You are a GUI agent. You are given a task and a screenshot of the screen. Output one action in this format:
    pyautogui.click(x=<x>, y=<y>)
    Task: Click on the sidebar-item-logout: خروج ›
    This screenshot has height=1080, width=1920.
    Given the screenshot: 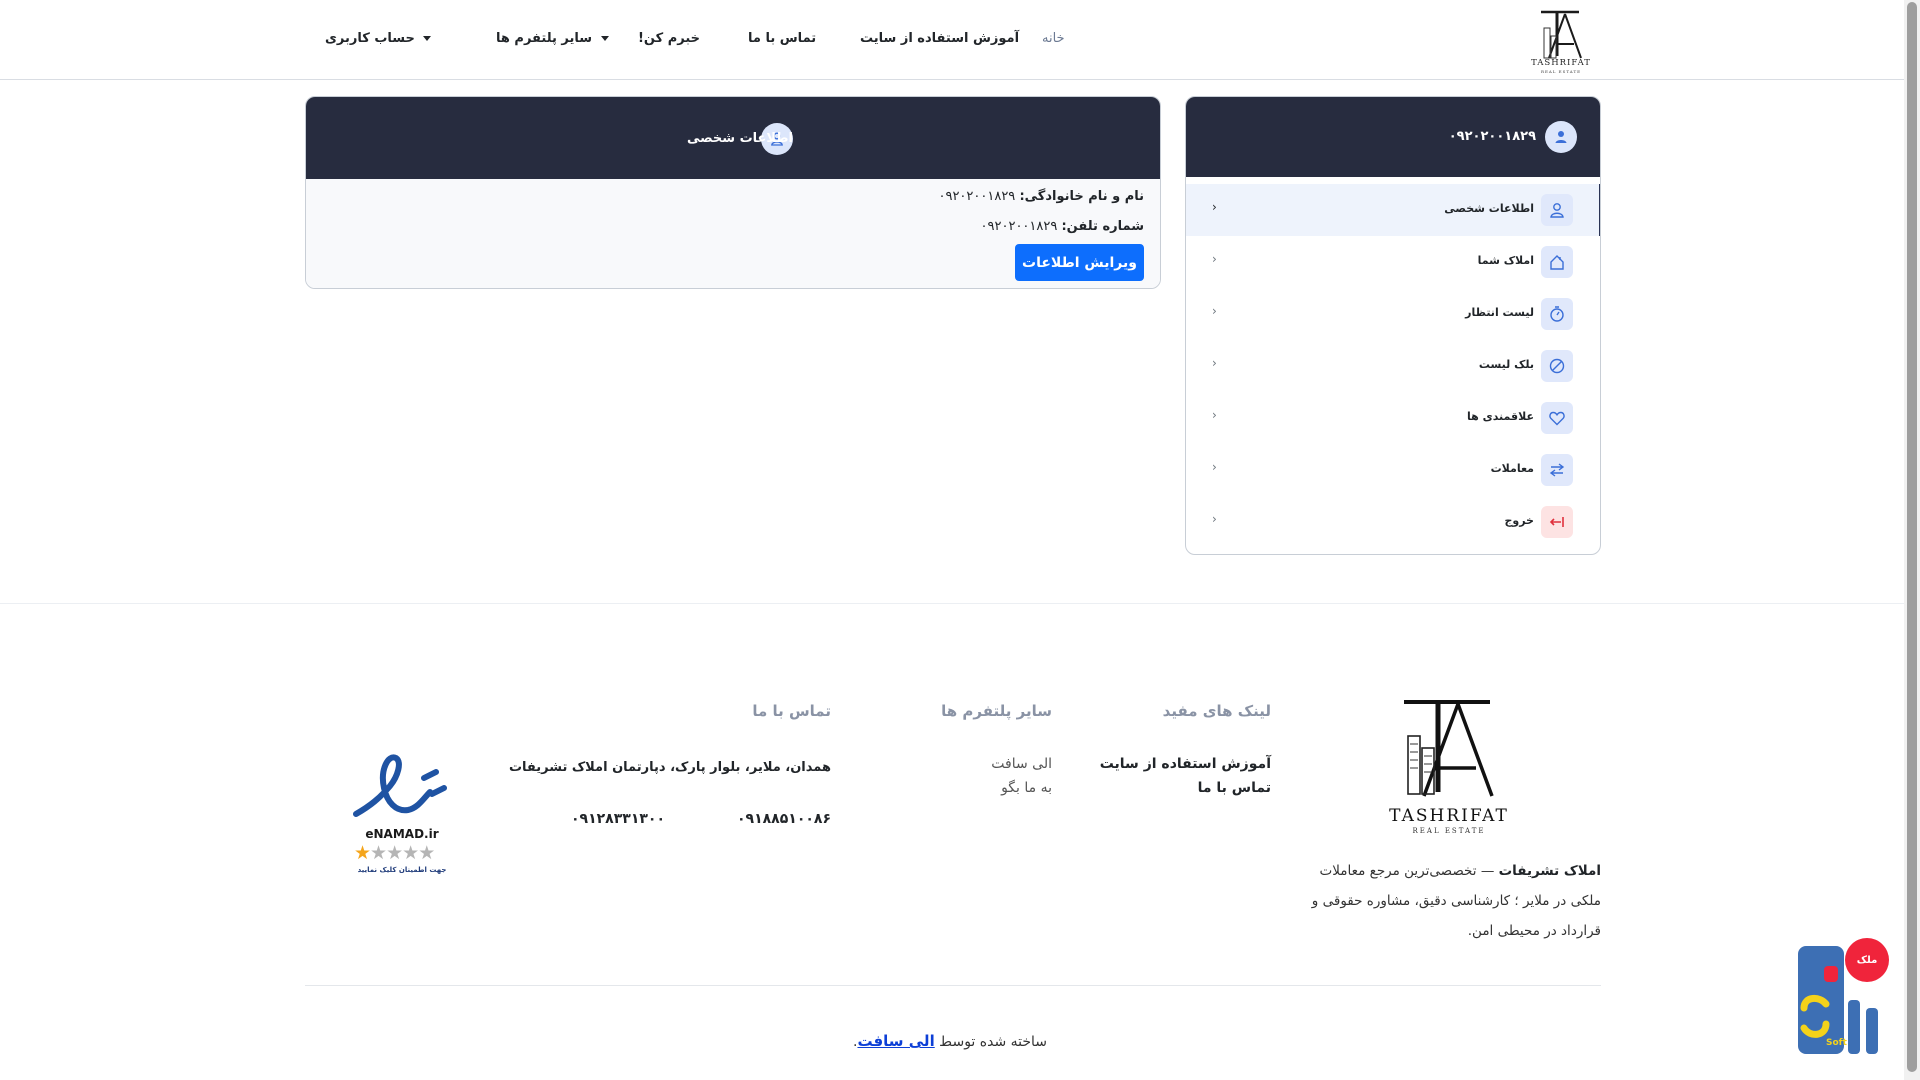 What is the action you would take?
    pyautogui.click(x=1393, y=522)
    